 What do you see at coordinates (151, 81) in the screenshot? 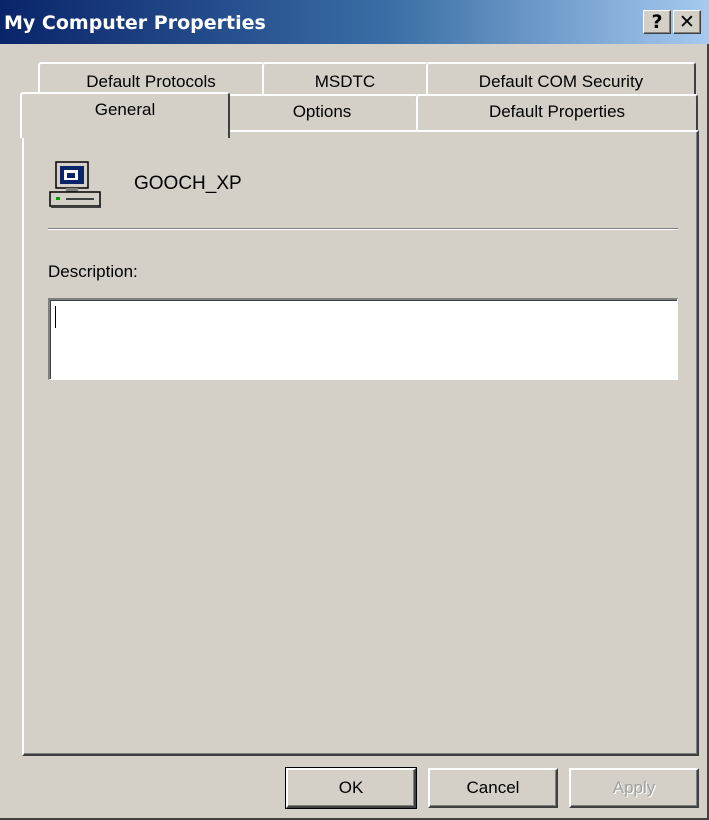
I see `tab-label: Default Protocols` at bounding box center [151, 81].